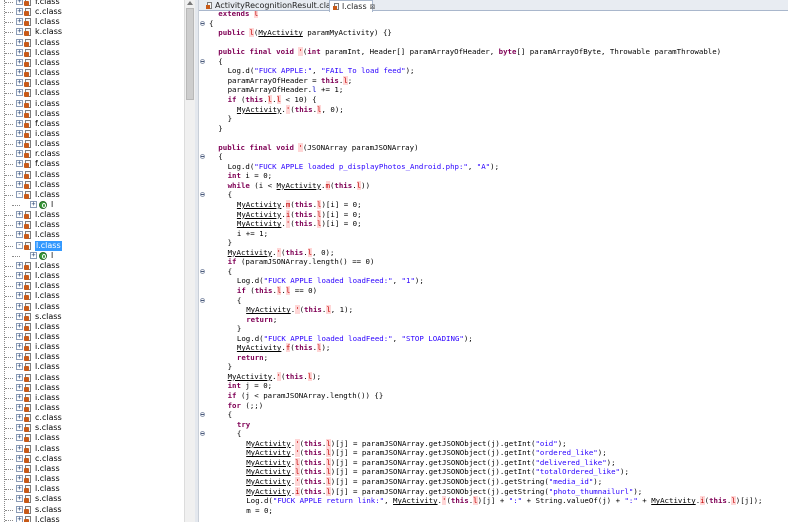 Image resolution: width=788 pixels, height=522 pixels. Describe the element at coordinates (189, 261) in the screenshot. I see `package-explorer-scrollbar` at that location.